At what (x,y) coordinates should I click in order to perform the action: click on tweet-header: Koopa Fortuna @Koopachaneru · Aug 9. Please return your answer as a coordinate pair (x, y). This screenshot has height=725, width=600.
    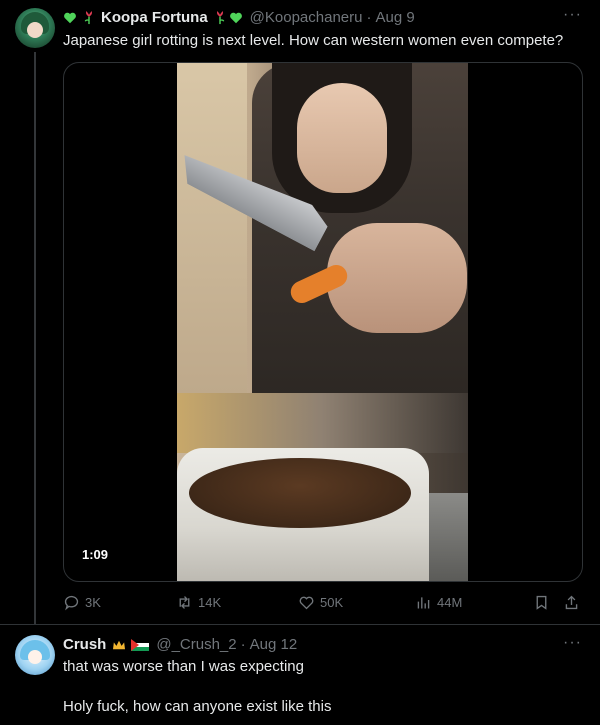
    Looking at the image, I should click on (239, 17).